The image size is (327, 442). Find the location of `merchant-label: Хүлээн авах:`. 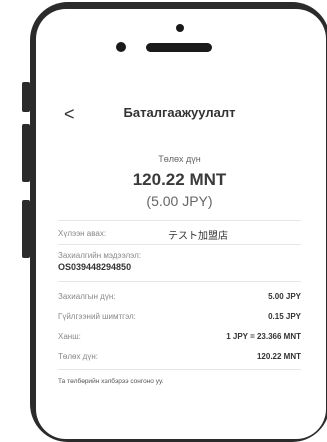

merchant-label: Хүлээн авах: is located at coordinates (82, 233).